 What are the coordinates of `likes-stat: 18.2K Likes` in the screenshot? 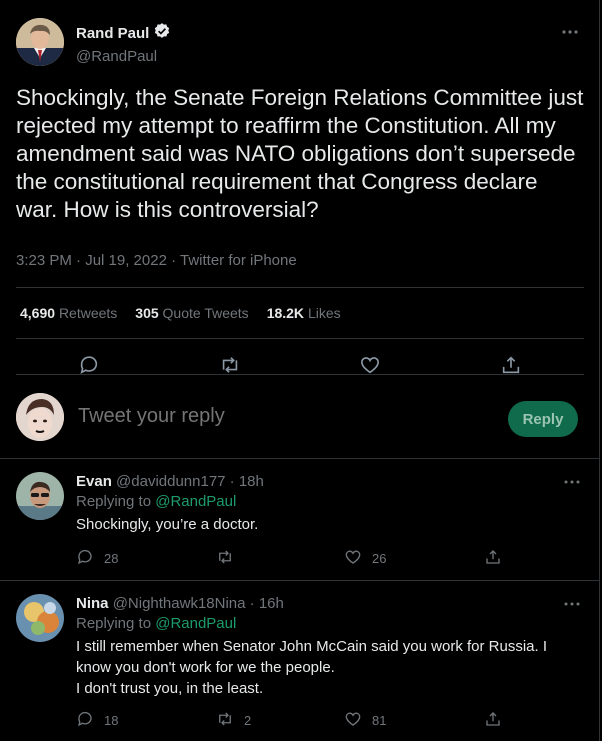 It's located at (304, 313).